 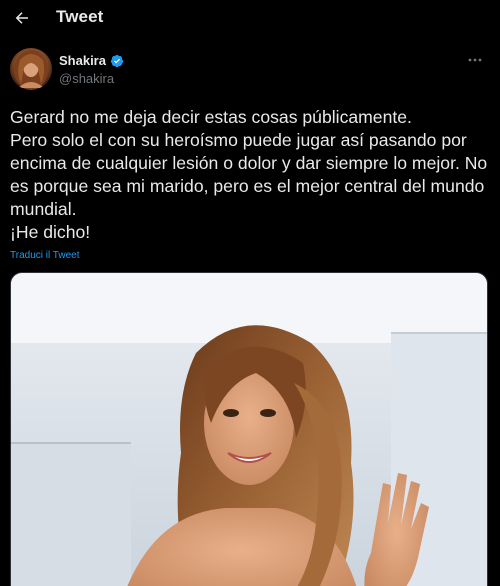 What do you see at coordinates (250, 71) in the screenshot?
I see `tweet-author: Shakira @shakira` at bounding box center [250, 71].